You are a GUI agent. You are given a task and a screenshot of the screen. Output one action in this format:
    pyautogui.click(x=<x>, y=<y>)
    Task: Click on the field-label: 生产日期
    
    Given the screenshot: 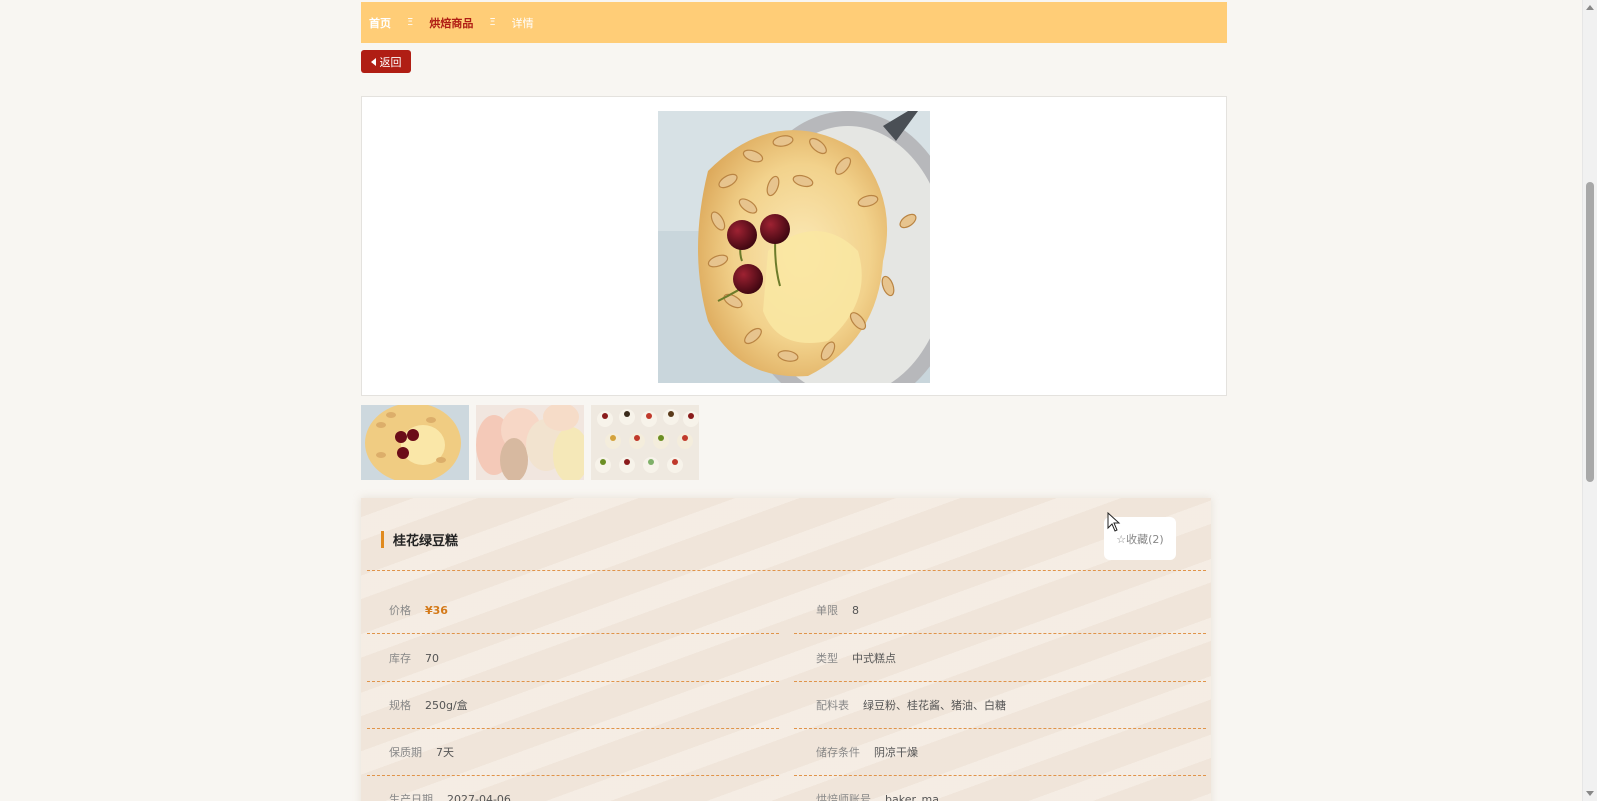 What is the action you would take?
    pyautogui.click(x=411, y=797)
    